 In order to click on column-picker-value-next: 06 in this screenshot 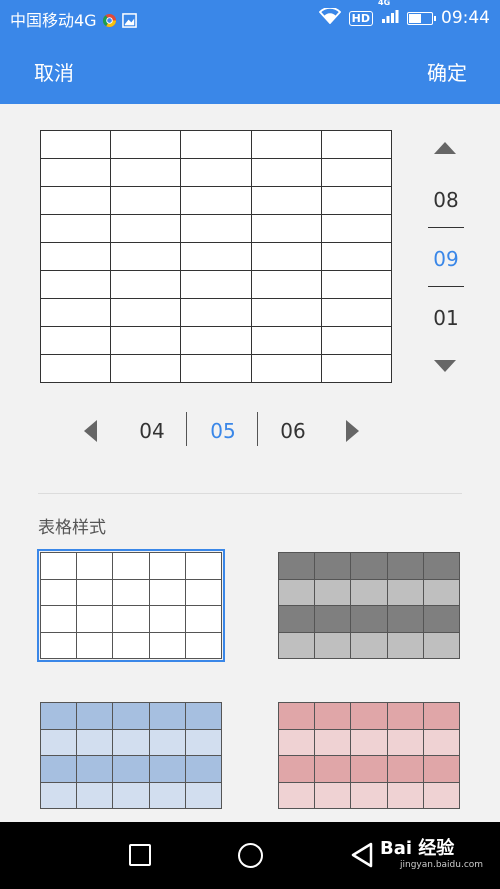, I will do `click(293, 431)`.